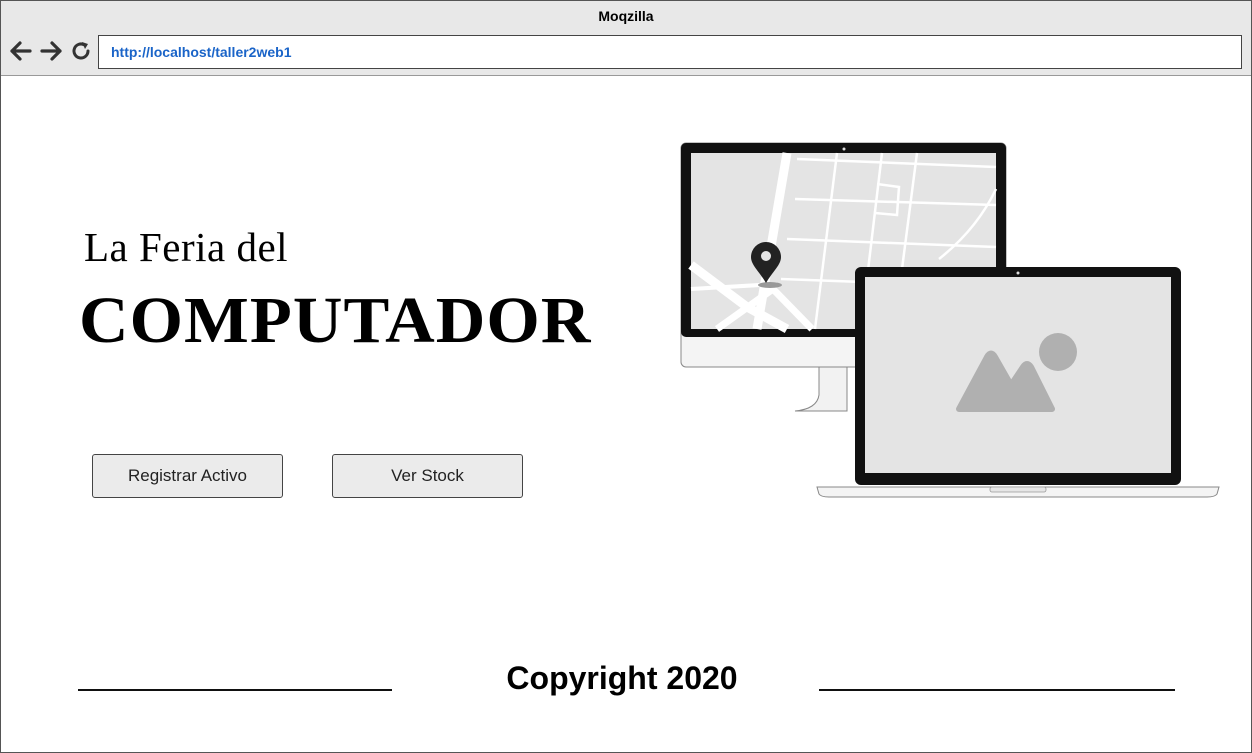 This screenshot has height=753, width=1252. I want to click on register-asset-button: Registrar Activo, so click(187, 476).